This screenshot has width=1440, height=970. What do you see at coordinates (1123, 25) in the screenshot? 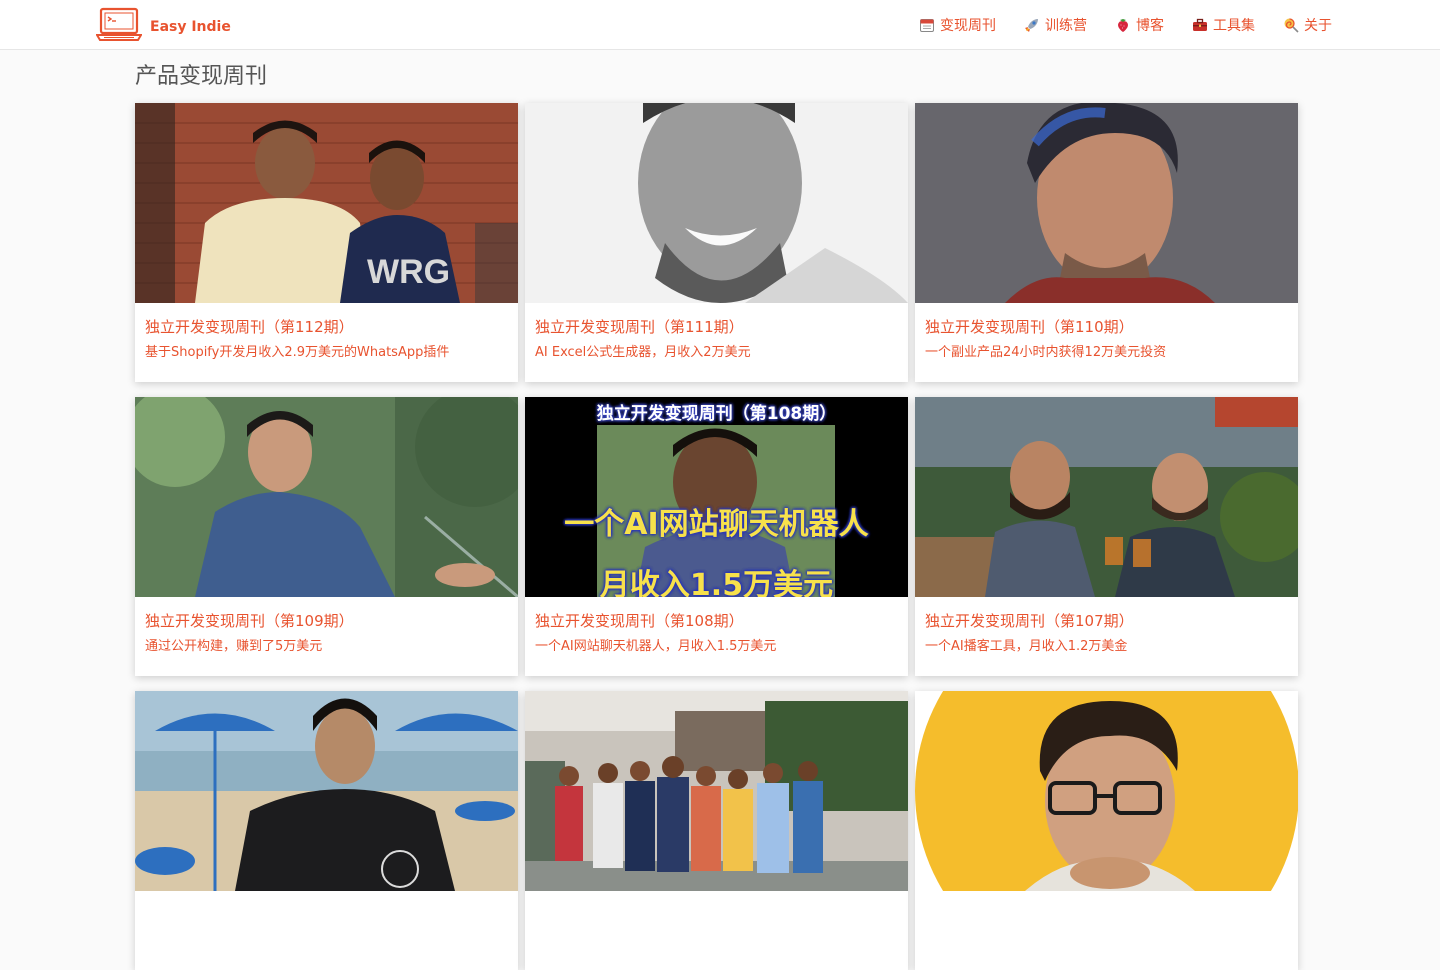
I see `strawberry-icon` at bounding box center [1123, 25].